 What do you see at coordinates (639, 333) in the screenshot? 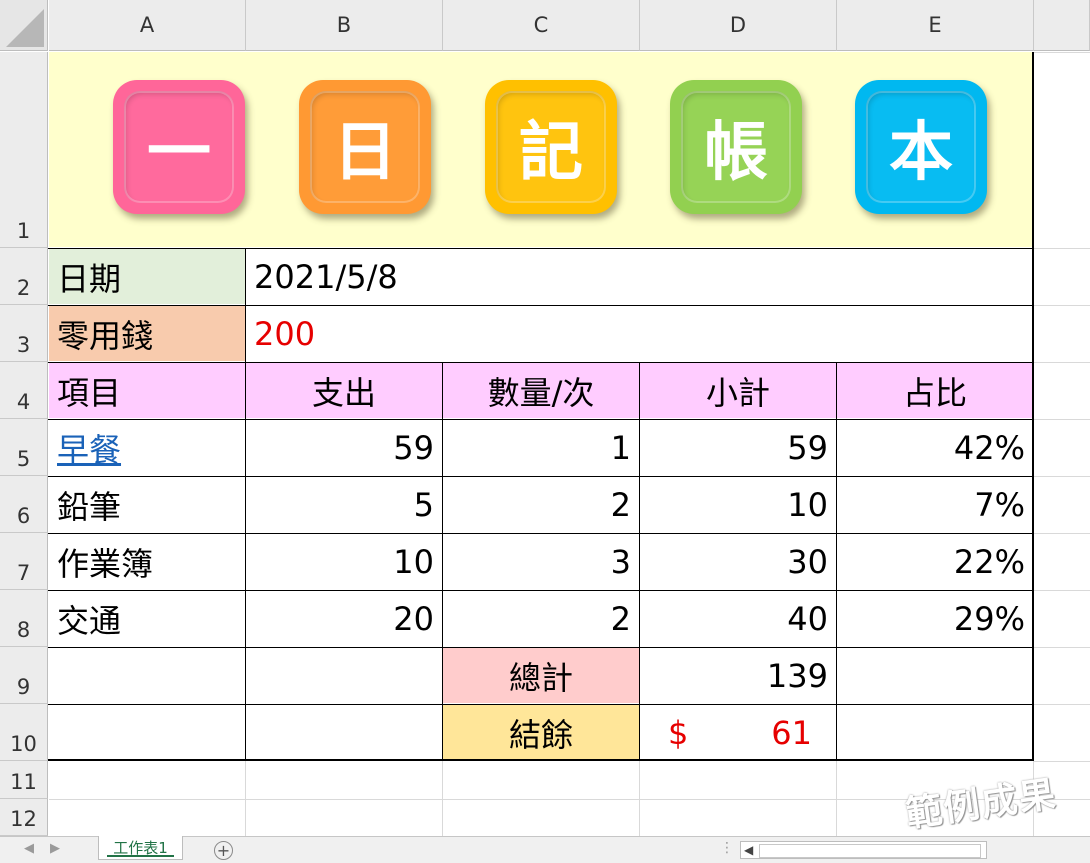
I see `allowance-value: 200` at bounding box center [639, 333].